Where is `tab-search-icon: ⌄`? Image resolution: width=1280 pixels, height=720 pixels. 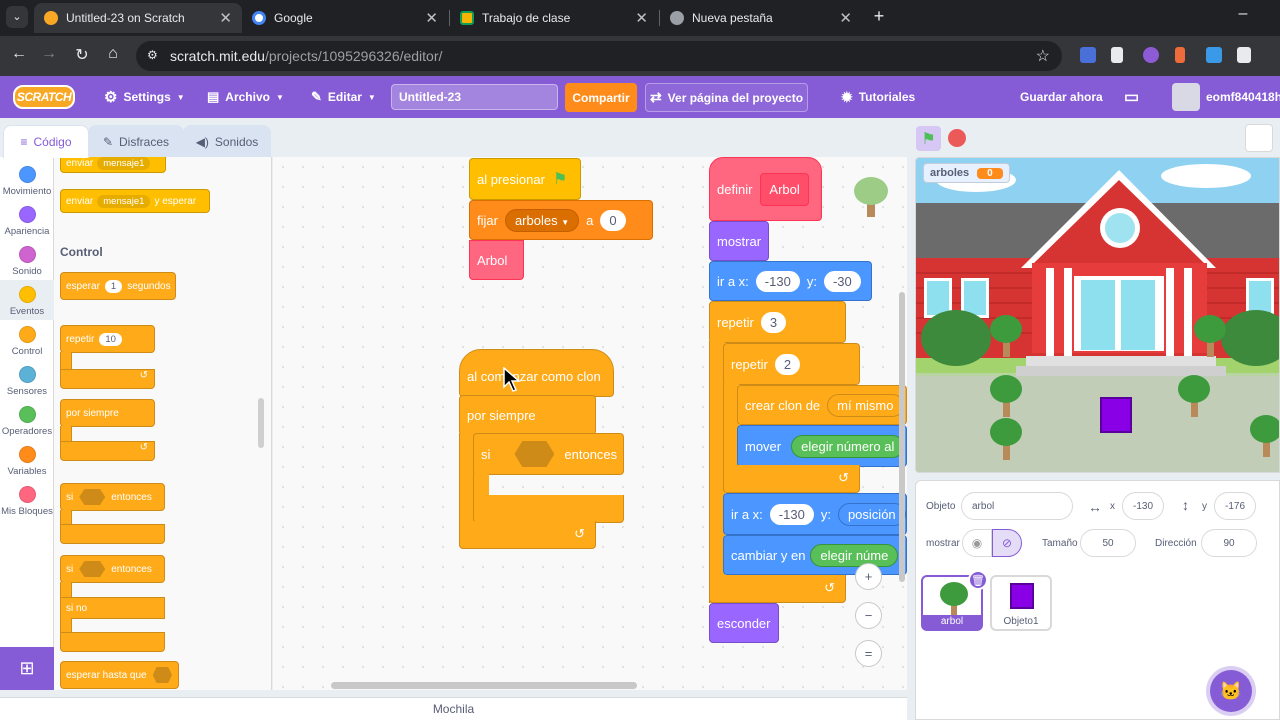 tab-search-icon: ⌄ is located at coordinates (17, 17).